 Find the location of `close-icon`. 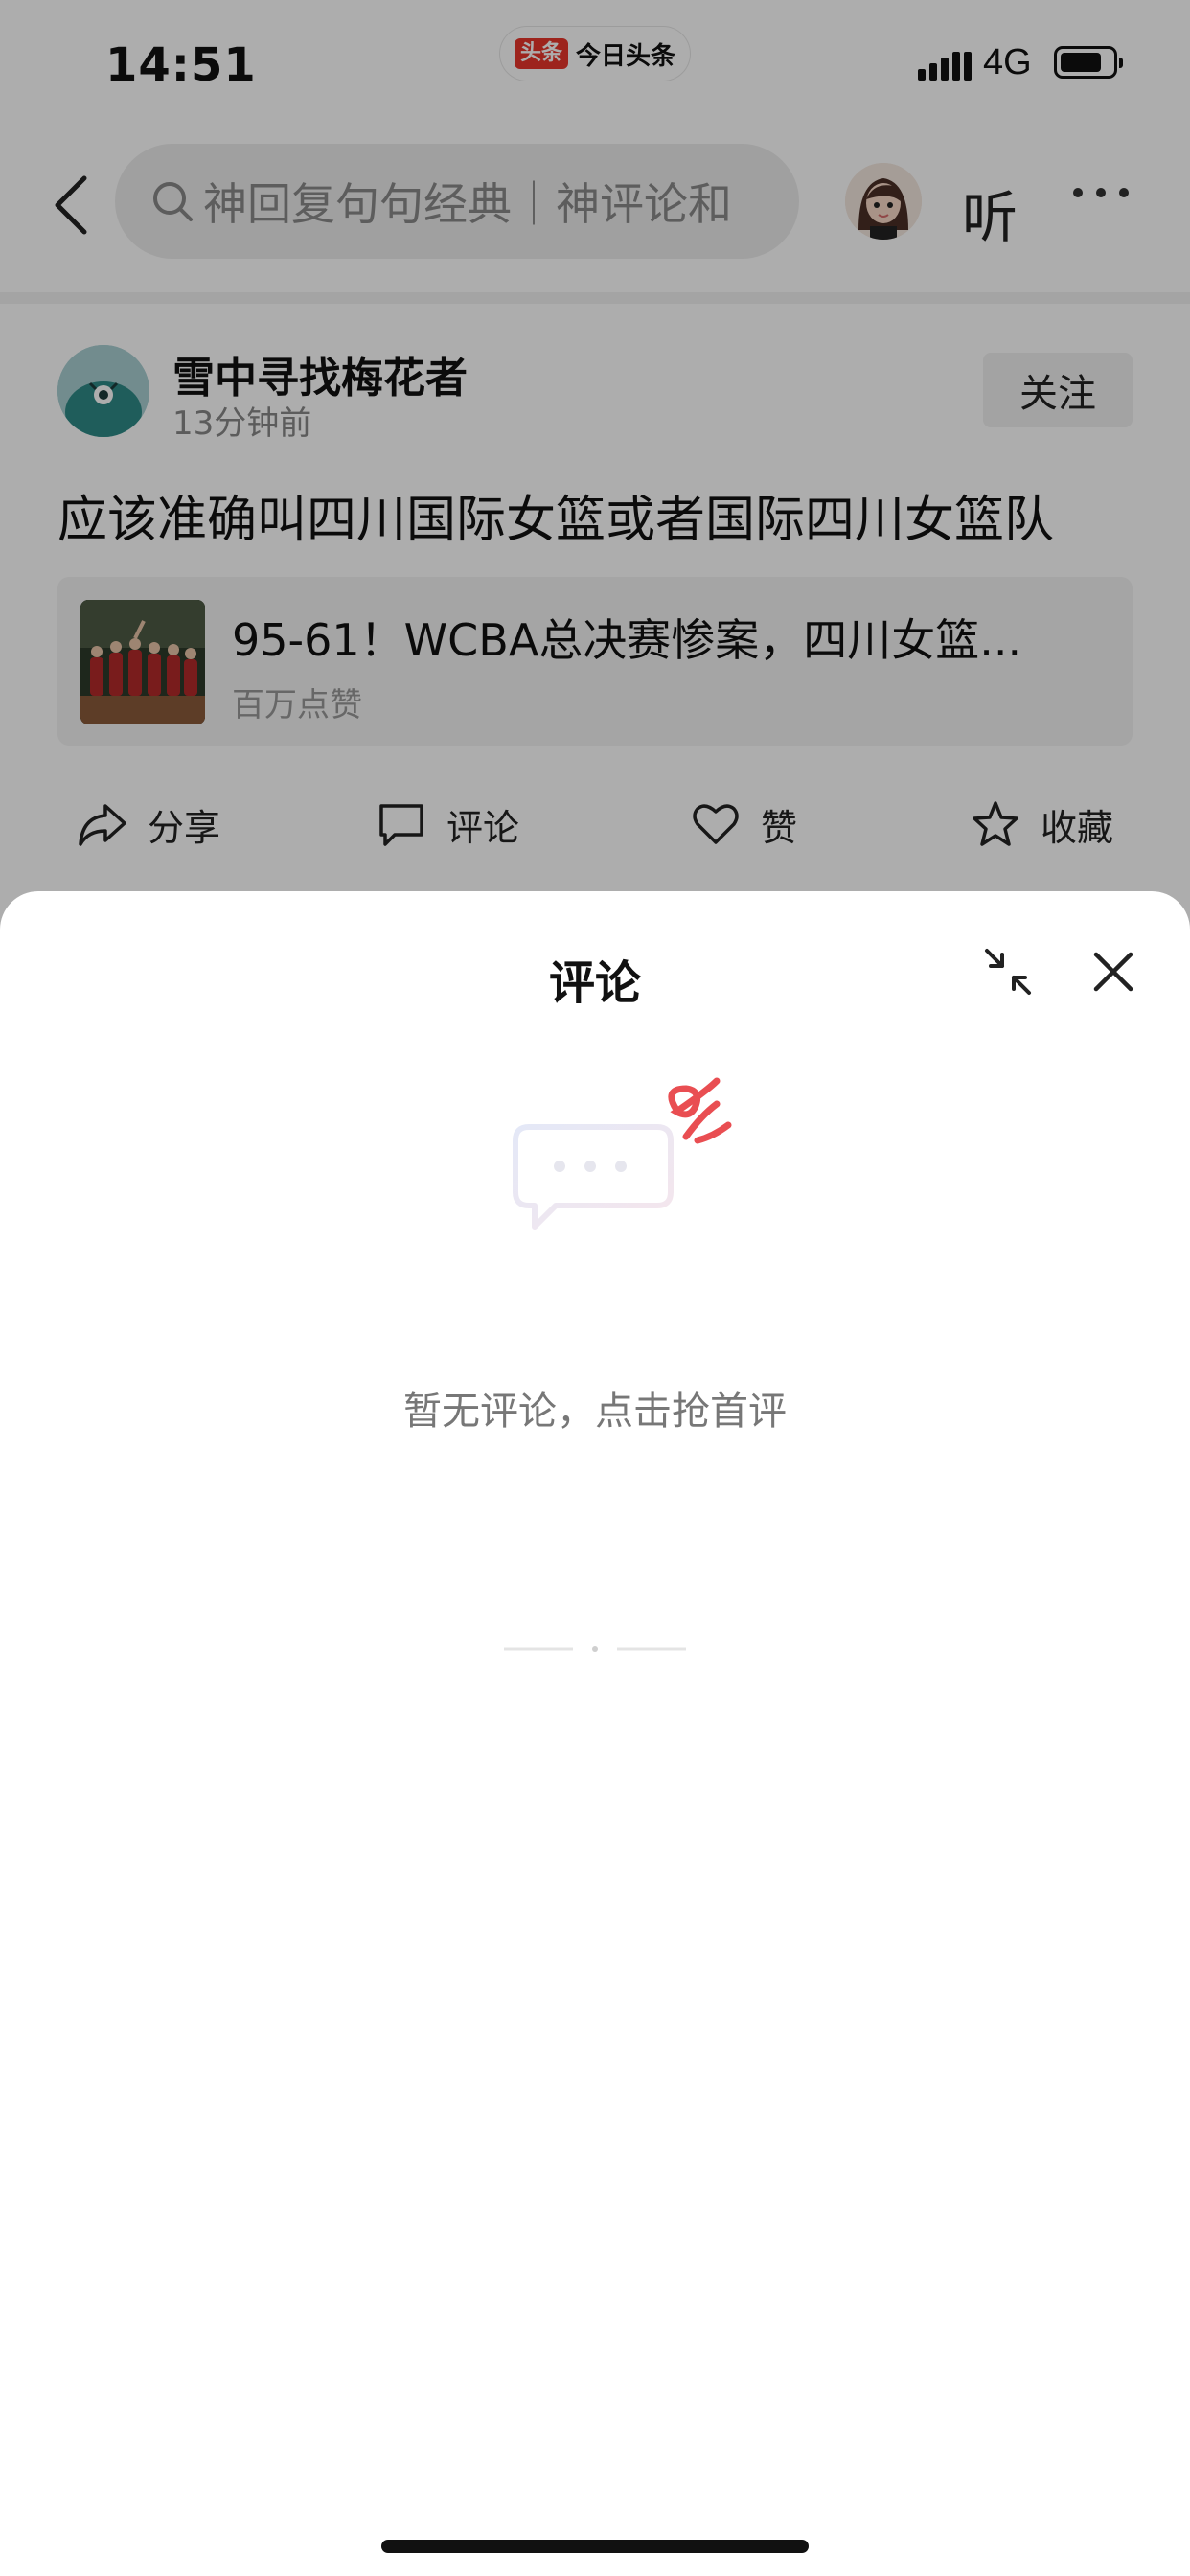

close-icon is located at coordinates (1113, 972).